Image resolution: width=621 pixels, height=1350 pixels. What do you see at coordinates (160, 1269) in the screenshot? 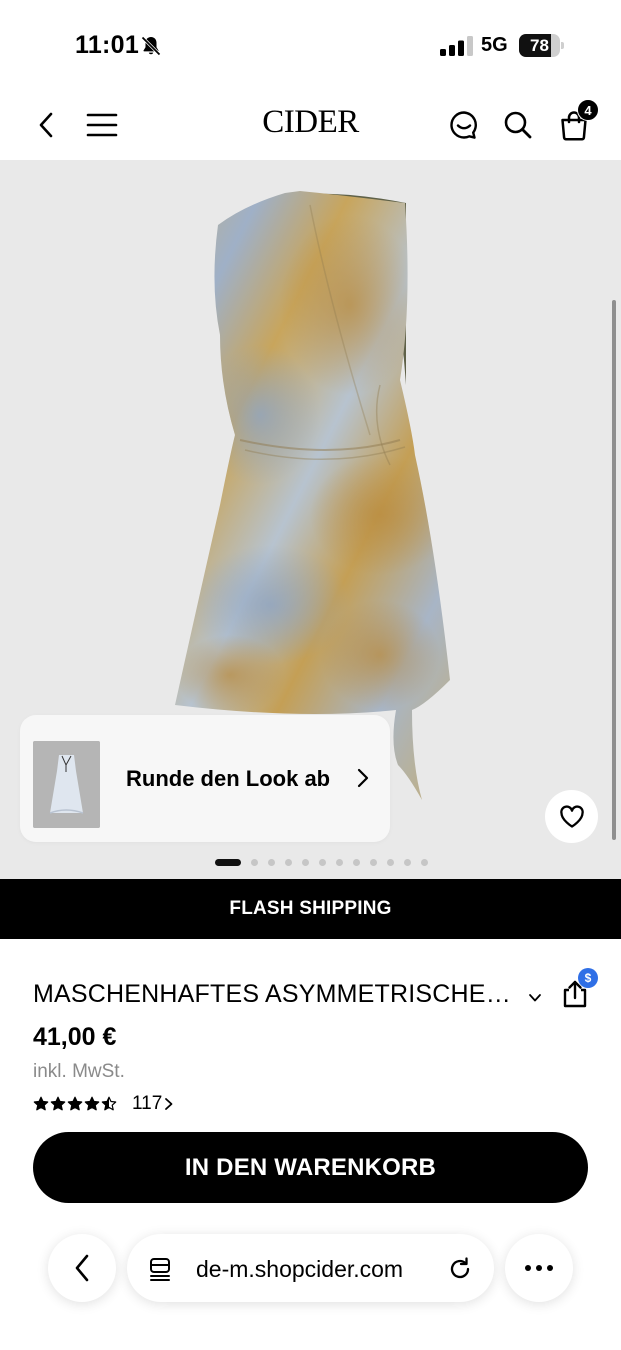
I see `tabs-icon` at bounding box center [160, 1269].